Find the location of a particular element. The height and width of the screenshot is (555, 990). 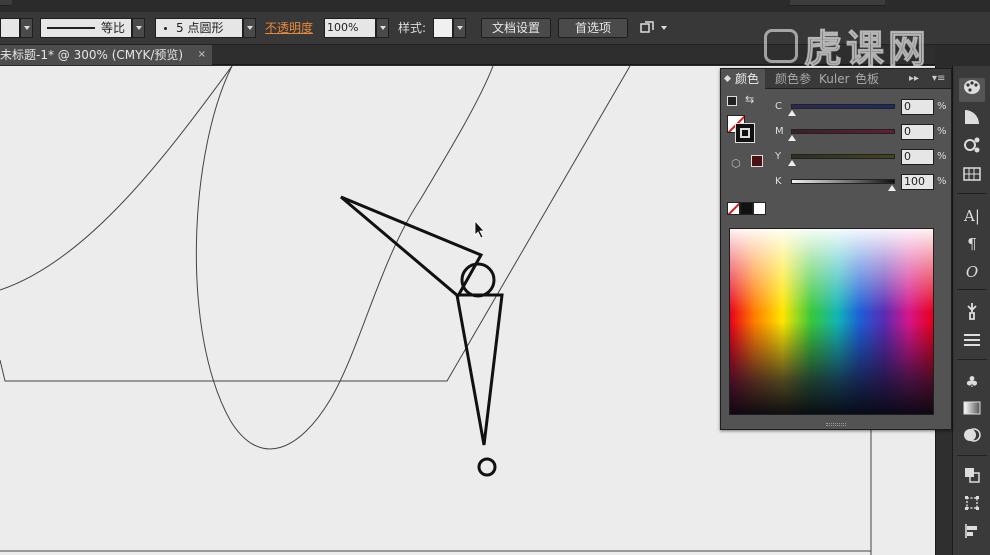

brush-dot-icon is located at coordinates (165, 28).